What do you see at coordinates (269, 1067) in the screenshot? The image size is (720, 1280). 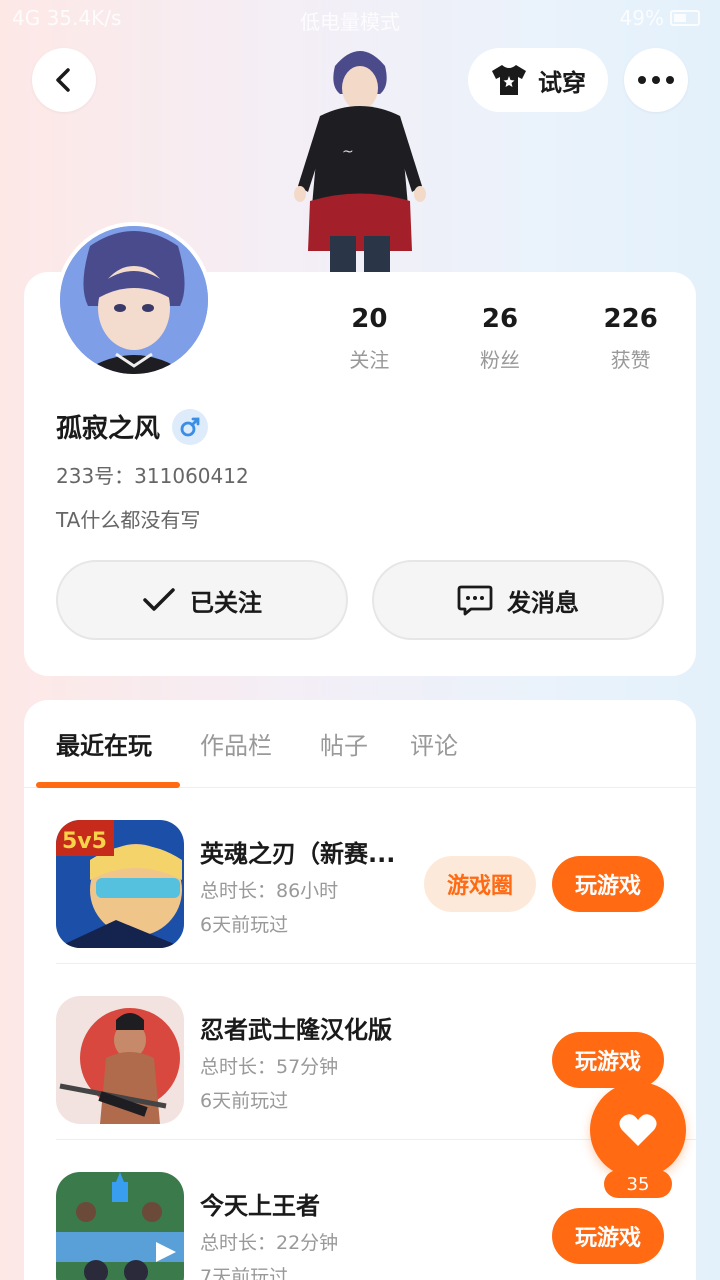 I see `game-duration: 总时长：57分钟` at bounding box center [269, 1067].